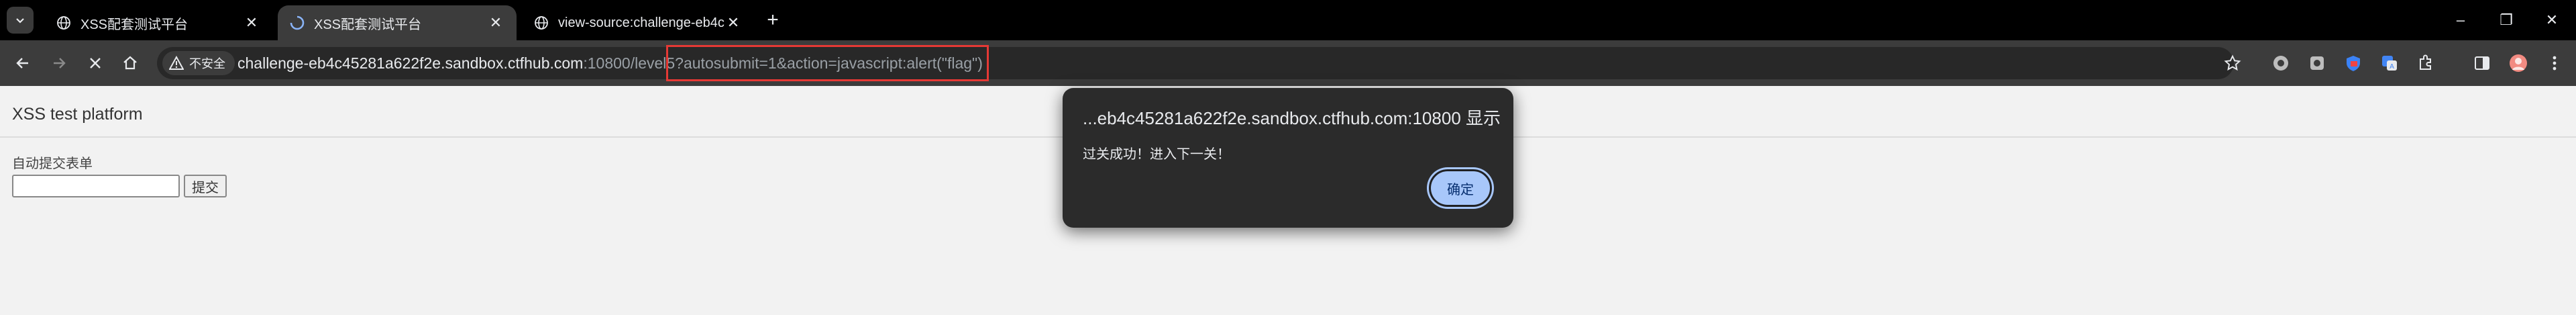 The width and height of the screenshot is (2576, 315). Describe the element at coordinates (773, 20) in the screenshot. I see `new-tab-button: +` at that location.